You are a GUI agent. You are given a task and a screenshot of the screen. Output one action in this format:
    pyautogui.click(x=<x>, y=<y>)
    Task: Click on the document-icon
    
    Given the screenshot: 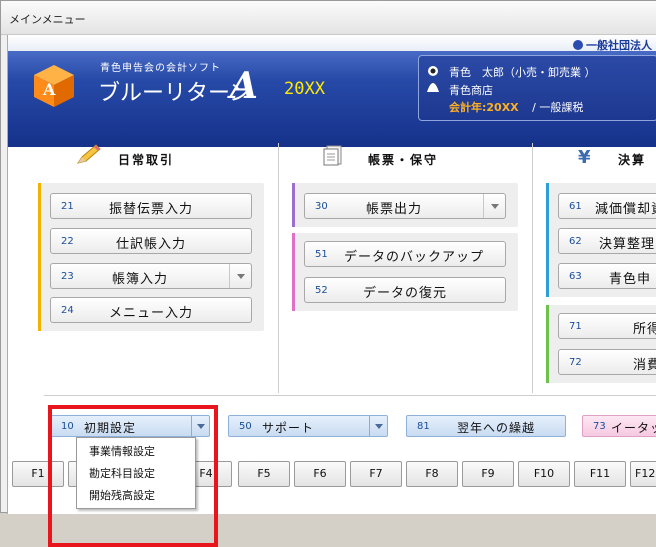 What is the action you would take?
    pyautogui.click(x=332, y=155)
    